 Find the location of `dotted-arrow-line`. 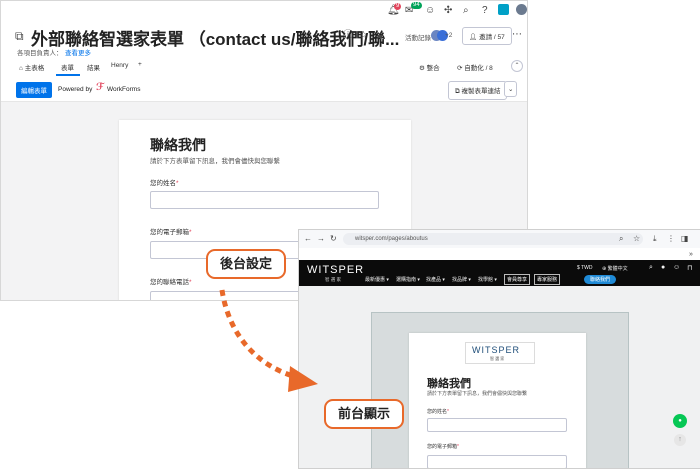

dotted-arrow-line is located at coordinates (258, 334).